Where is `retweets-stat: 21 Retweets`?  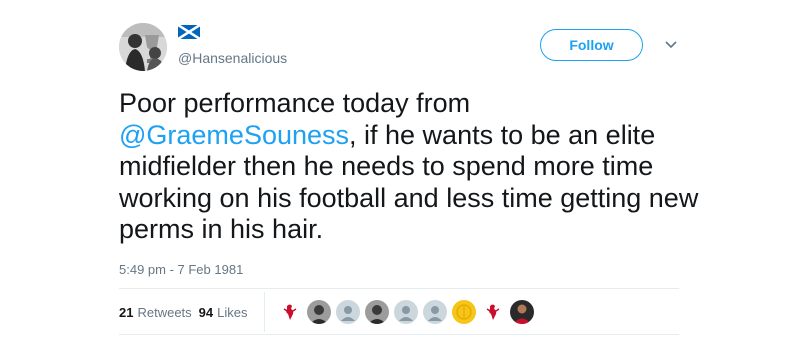
retweets-stat: 21 Retweets is located at coordinates (155, 312).